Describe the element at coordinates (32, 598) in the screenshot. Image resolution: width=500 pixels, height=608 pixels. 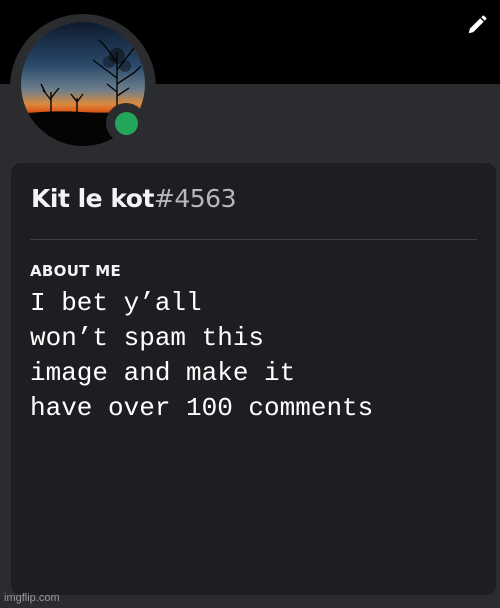
I see `watermark: imgflip.com` at that location.